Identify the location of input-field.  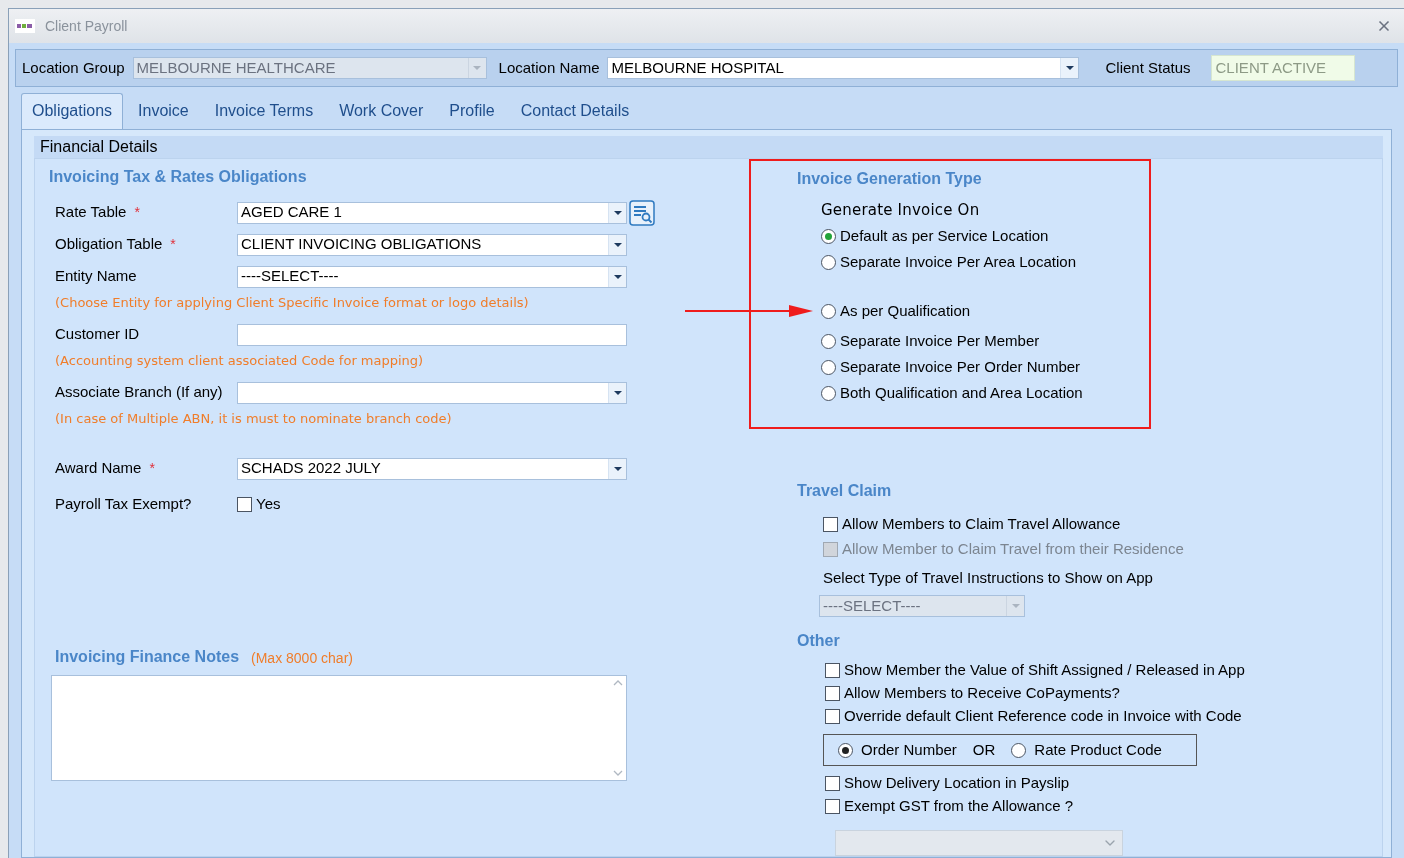
(432, 334).